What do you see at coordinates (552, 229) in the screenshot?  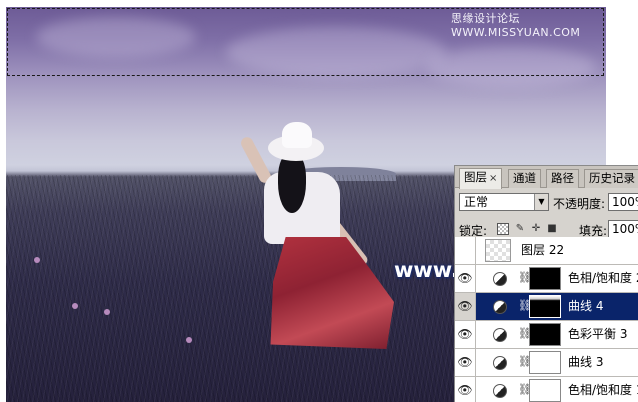 I see `lock-all-icon: ■` at bounding box center [552, 229].